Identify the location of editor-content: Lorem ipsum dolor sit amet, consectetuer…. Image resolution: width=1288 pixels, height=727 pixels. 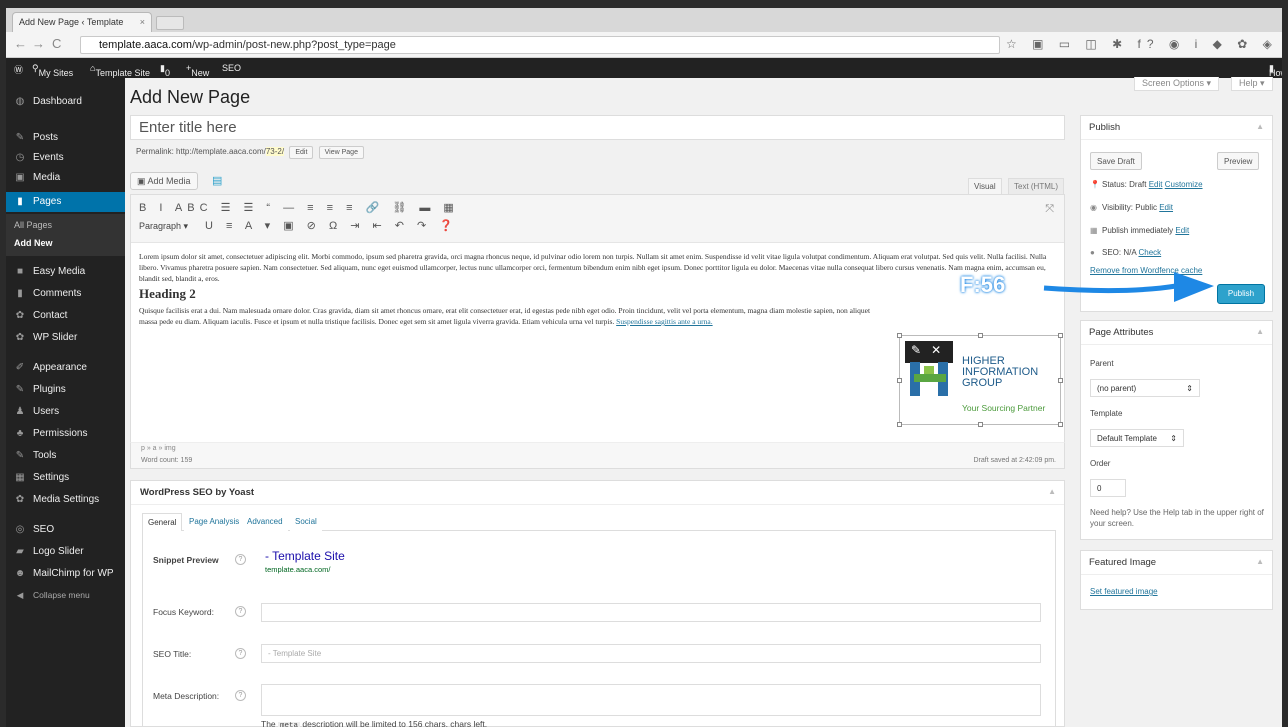
(596, 289).